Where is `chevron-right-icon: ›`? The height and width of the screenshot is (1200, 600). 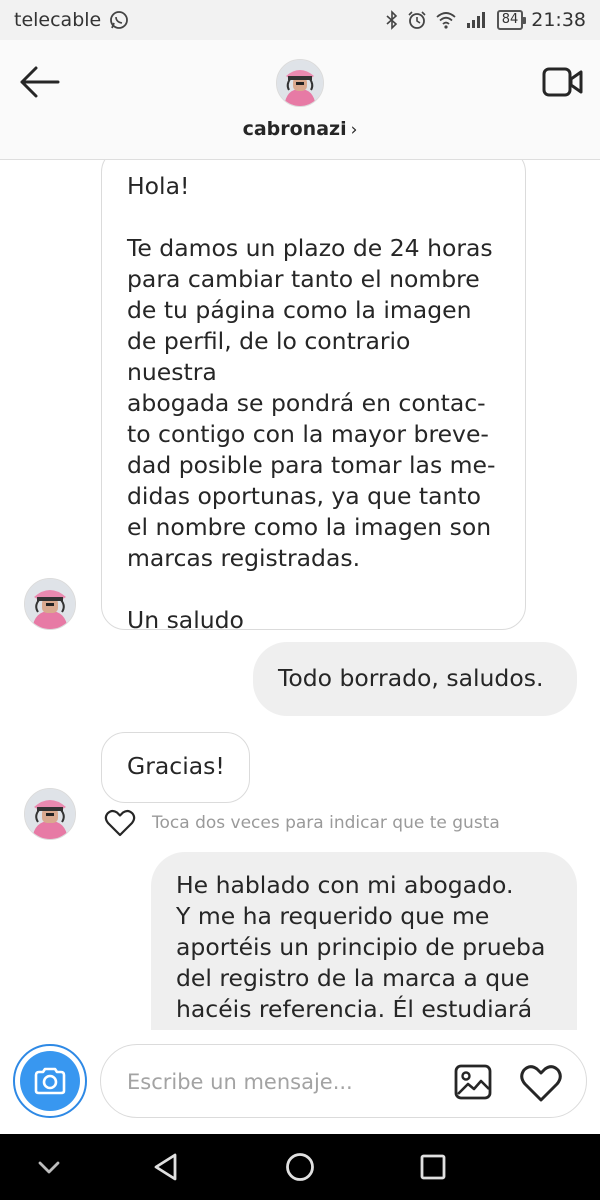 chevron-right-icon: › is located at coordinates (354, 130).